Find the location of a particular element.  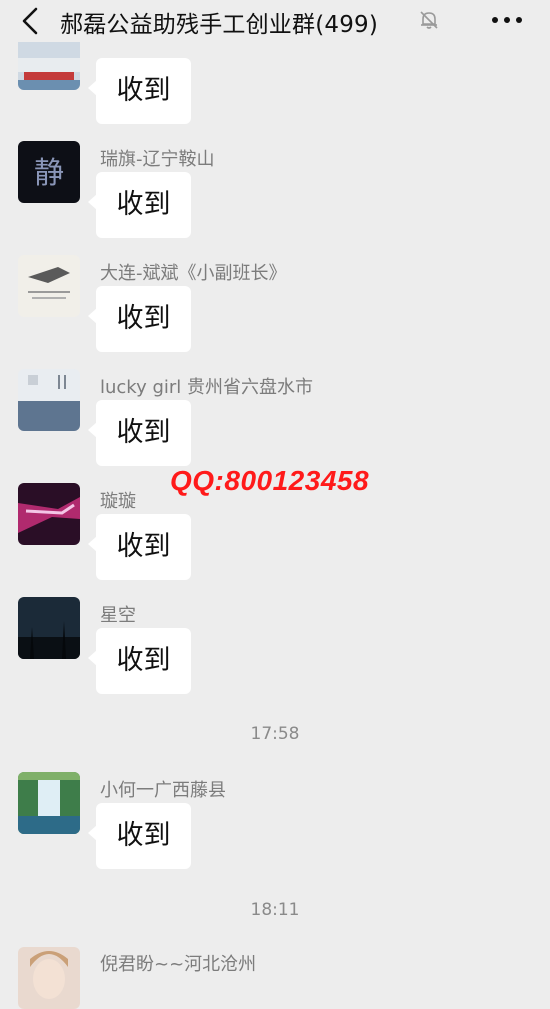

timestamp: 18:11 is located at coordinates (275, 910).